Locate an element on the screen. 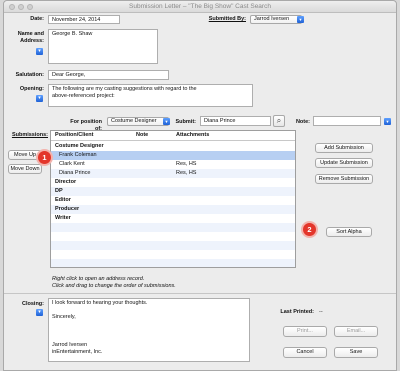  salutation-label: Salutation: is located at coordinates (29, 75).